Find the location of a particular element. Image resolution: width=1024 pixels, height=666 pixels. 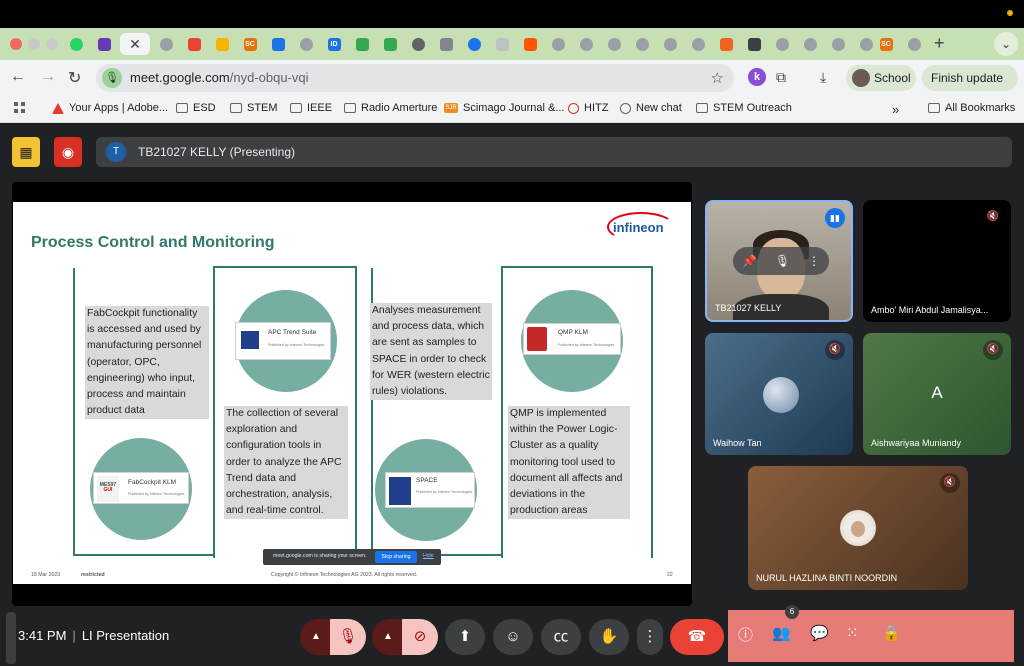

pin-icon: 📌 is located at coordinates (749, 261).